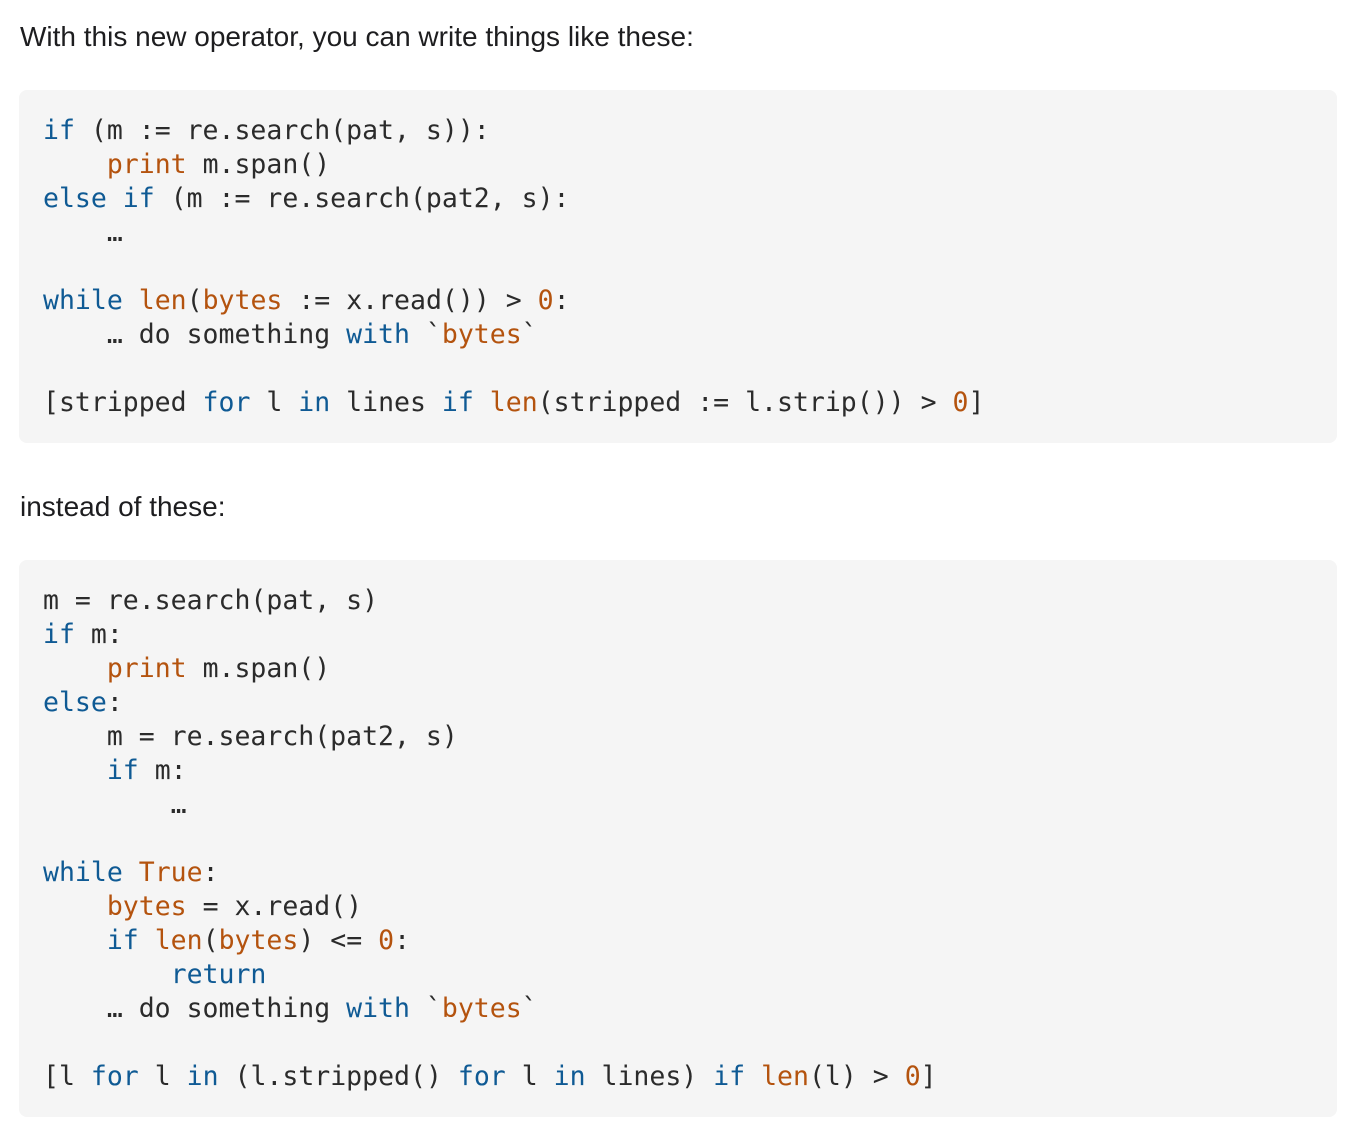 The image size is (1366, 1148). I want to click on code-keyword: return, so click(218, 974).